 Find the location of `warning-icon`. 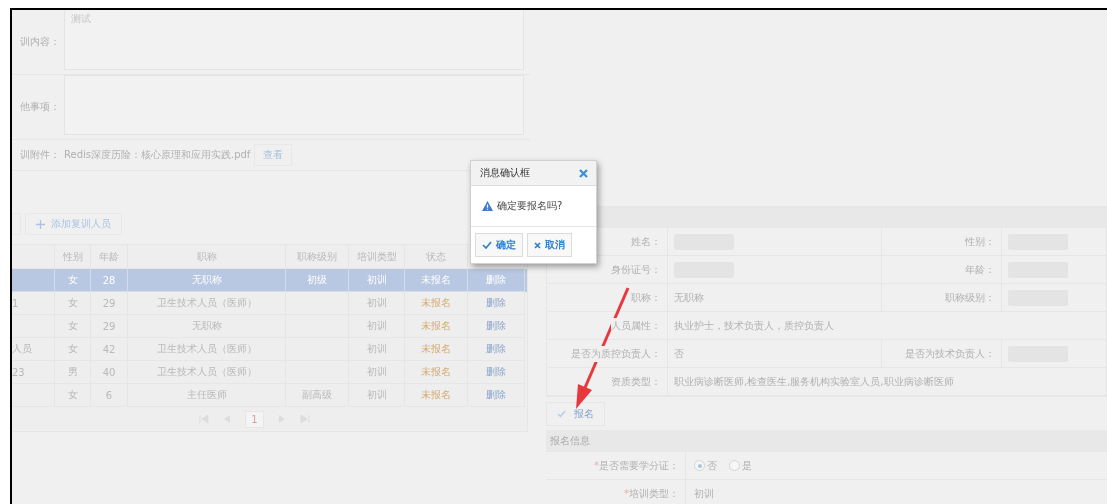

warning-icon is located at coordinates (487, 206).